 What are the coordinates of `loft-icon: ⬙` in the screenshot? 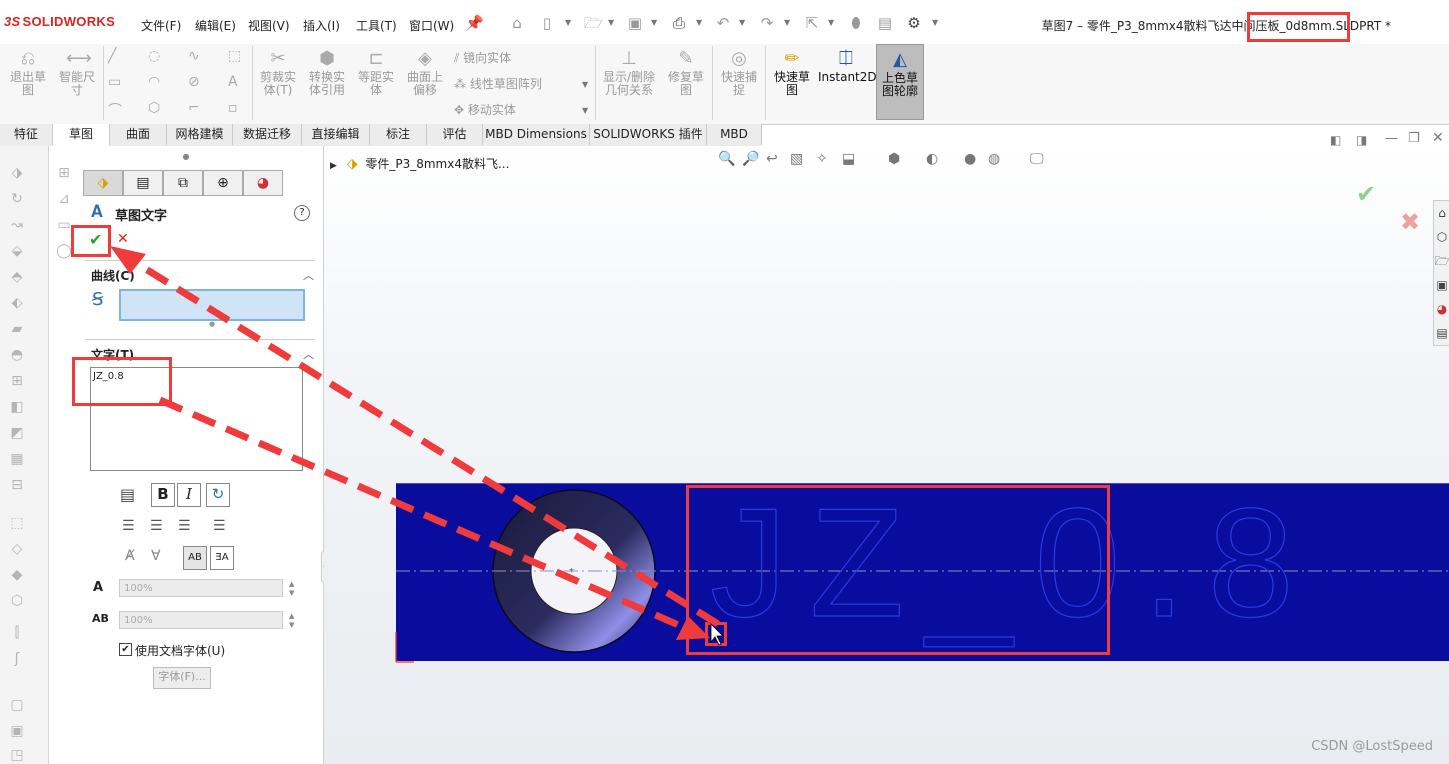 It's located at (17, 251).